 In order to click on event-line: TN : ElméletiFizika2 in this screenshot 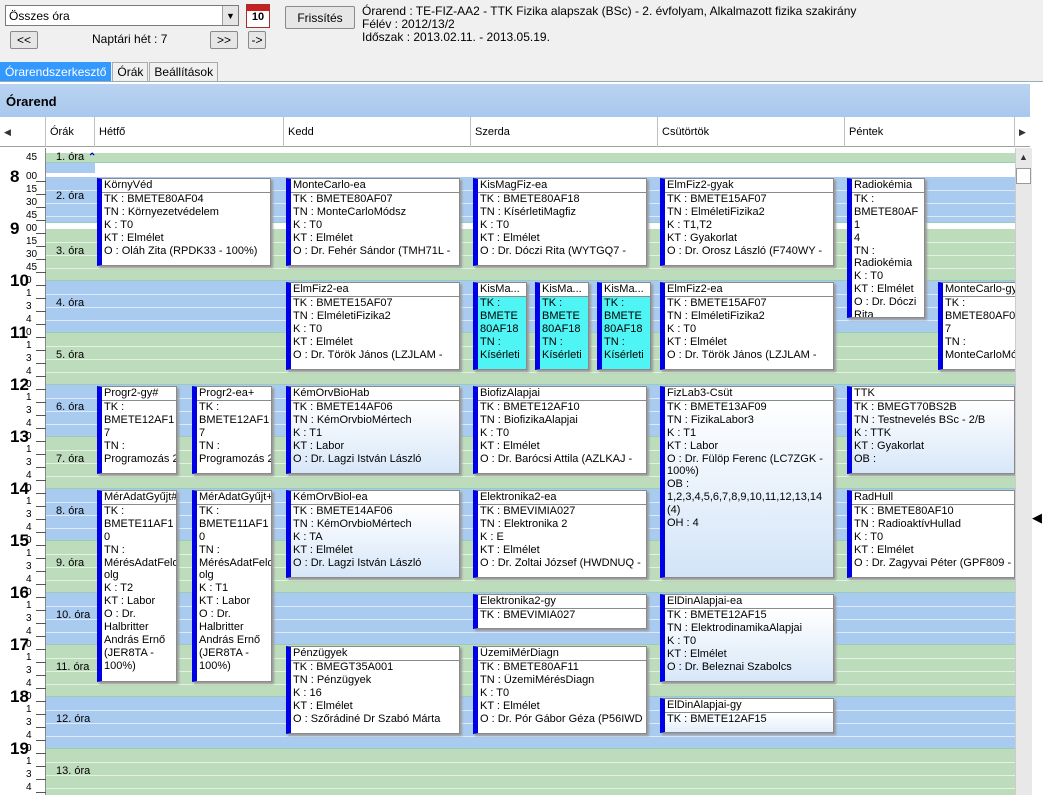, I will do `click(716, 315)`.